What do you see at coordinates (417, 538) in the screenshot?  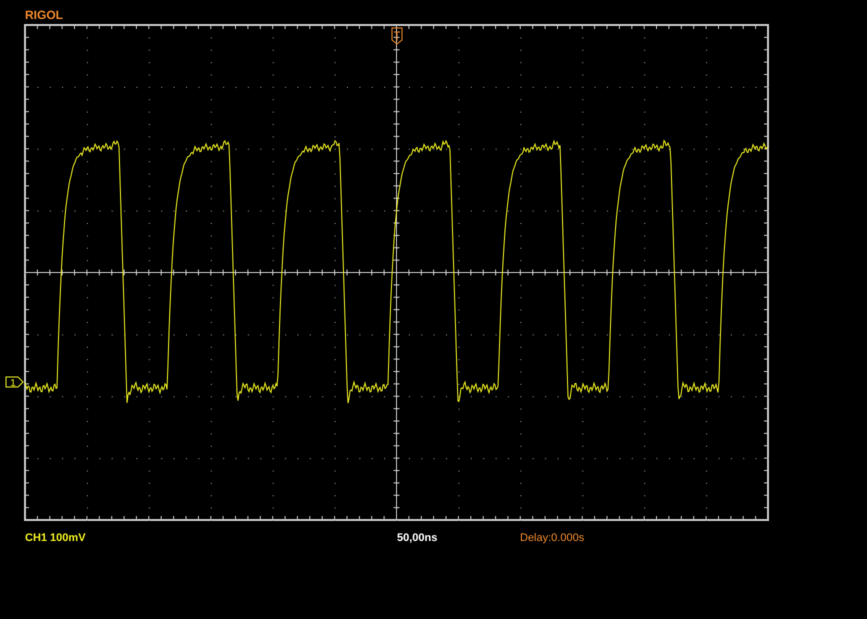 I see `timebase: 50,00ns` at bounding box center [417, 538].